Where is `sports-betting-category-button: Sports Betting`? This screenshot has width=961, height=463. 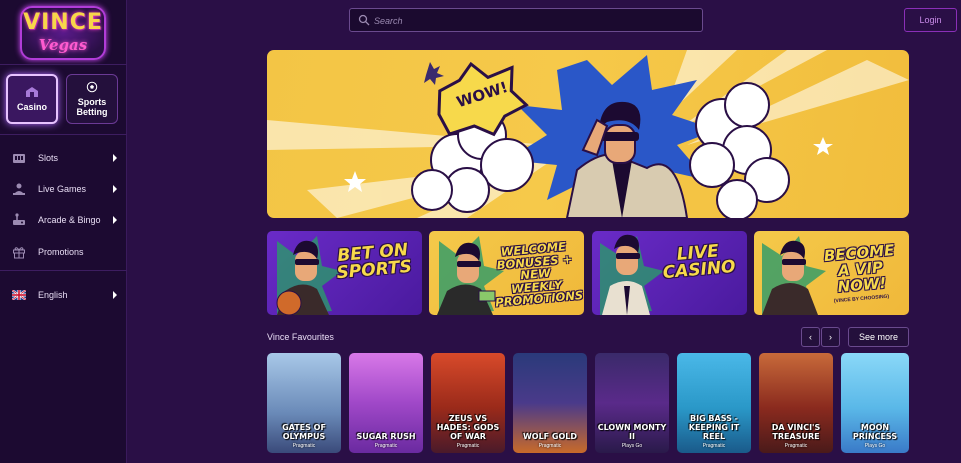 sports-betting-category-button: Sports Betting is located at coordinates (92, 99).